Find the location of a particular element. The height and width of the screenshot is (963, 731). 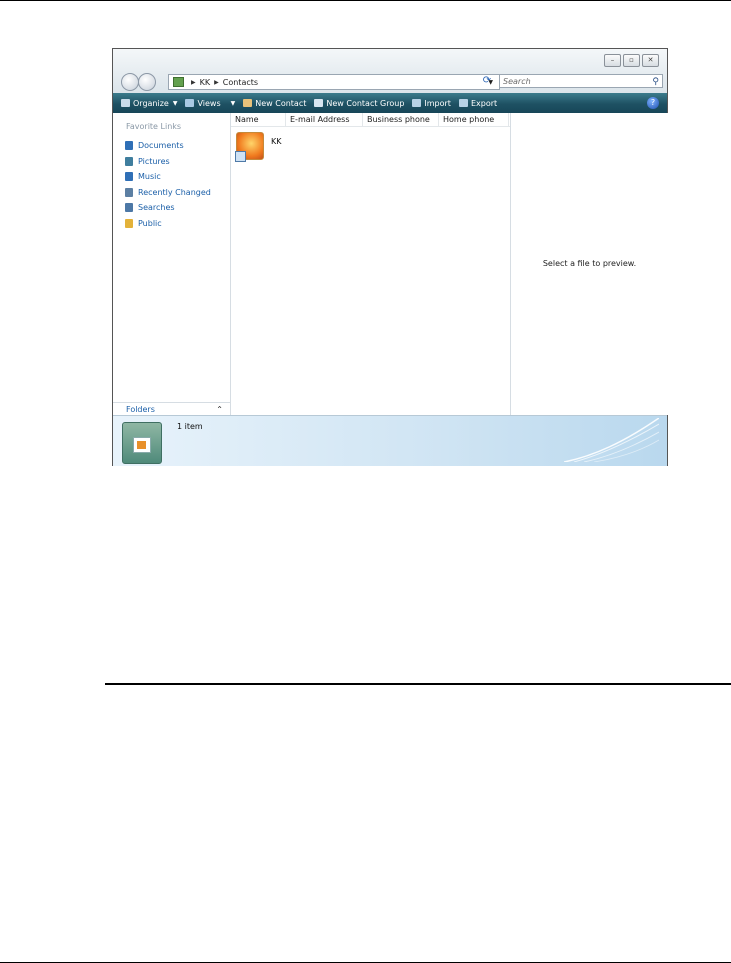

address-bar: ▶ KK ▶ Contacts ▼ is located at coordinates (334, 82).